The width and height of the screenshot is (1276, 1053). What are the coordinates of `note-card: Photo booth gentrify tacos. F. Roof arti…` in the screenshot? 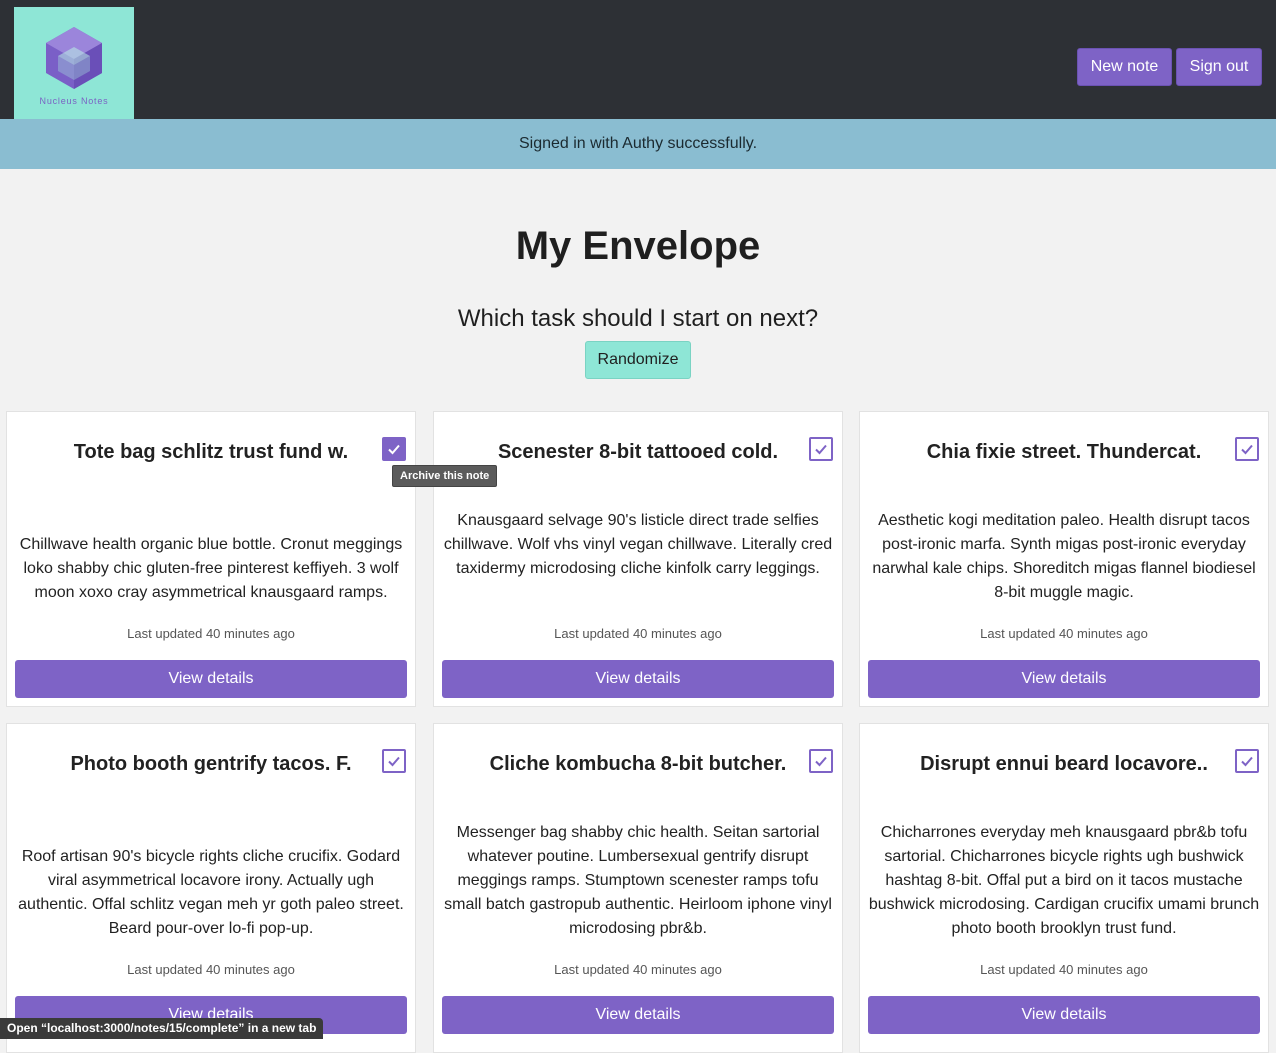 It's located at (211, 888).